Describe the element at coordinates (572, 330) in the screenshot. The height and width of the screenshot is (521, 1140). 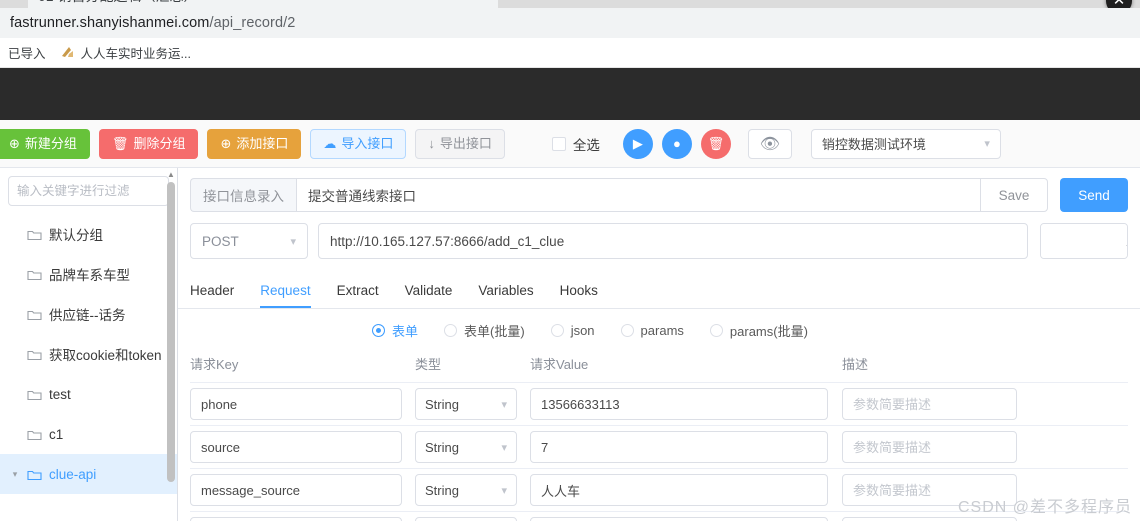
I see `body-type-radio-2: json` at that location.